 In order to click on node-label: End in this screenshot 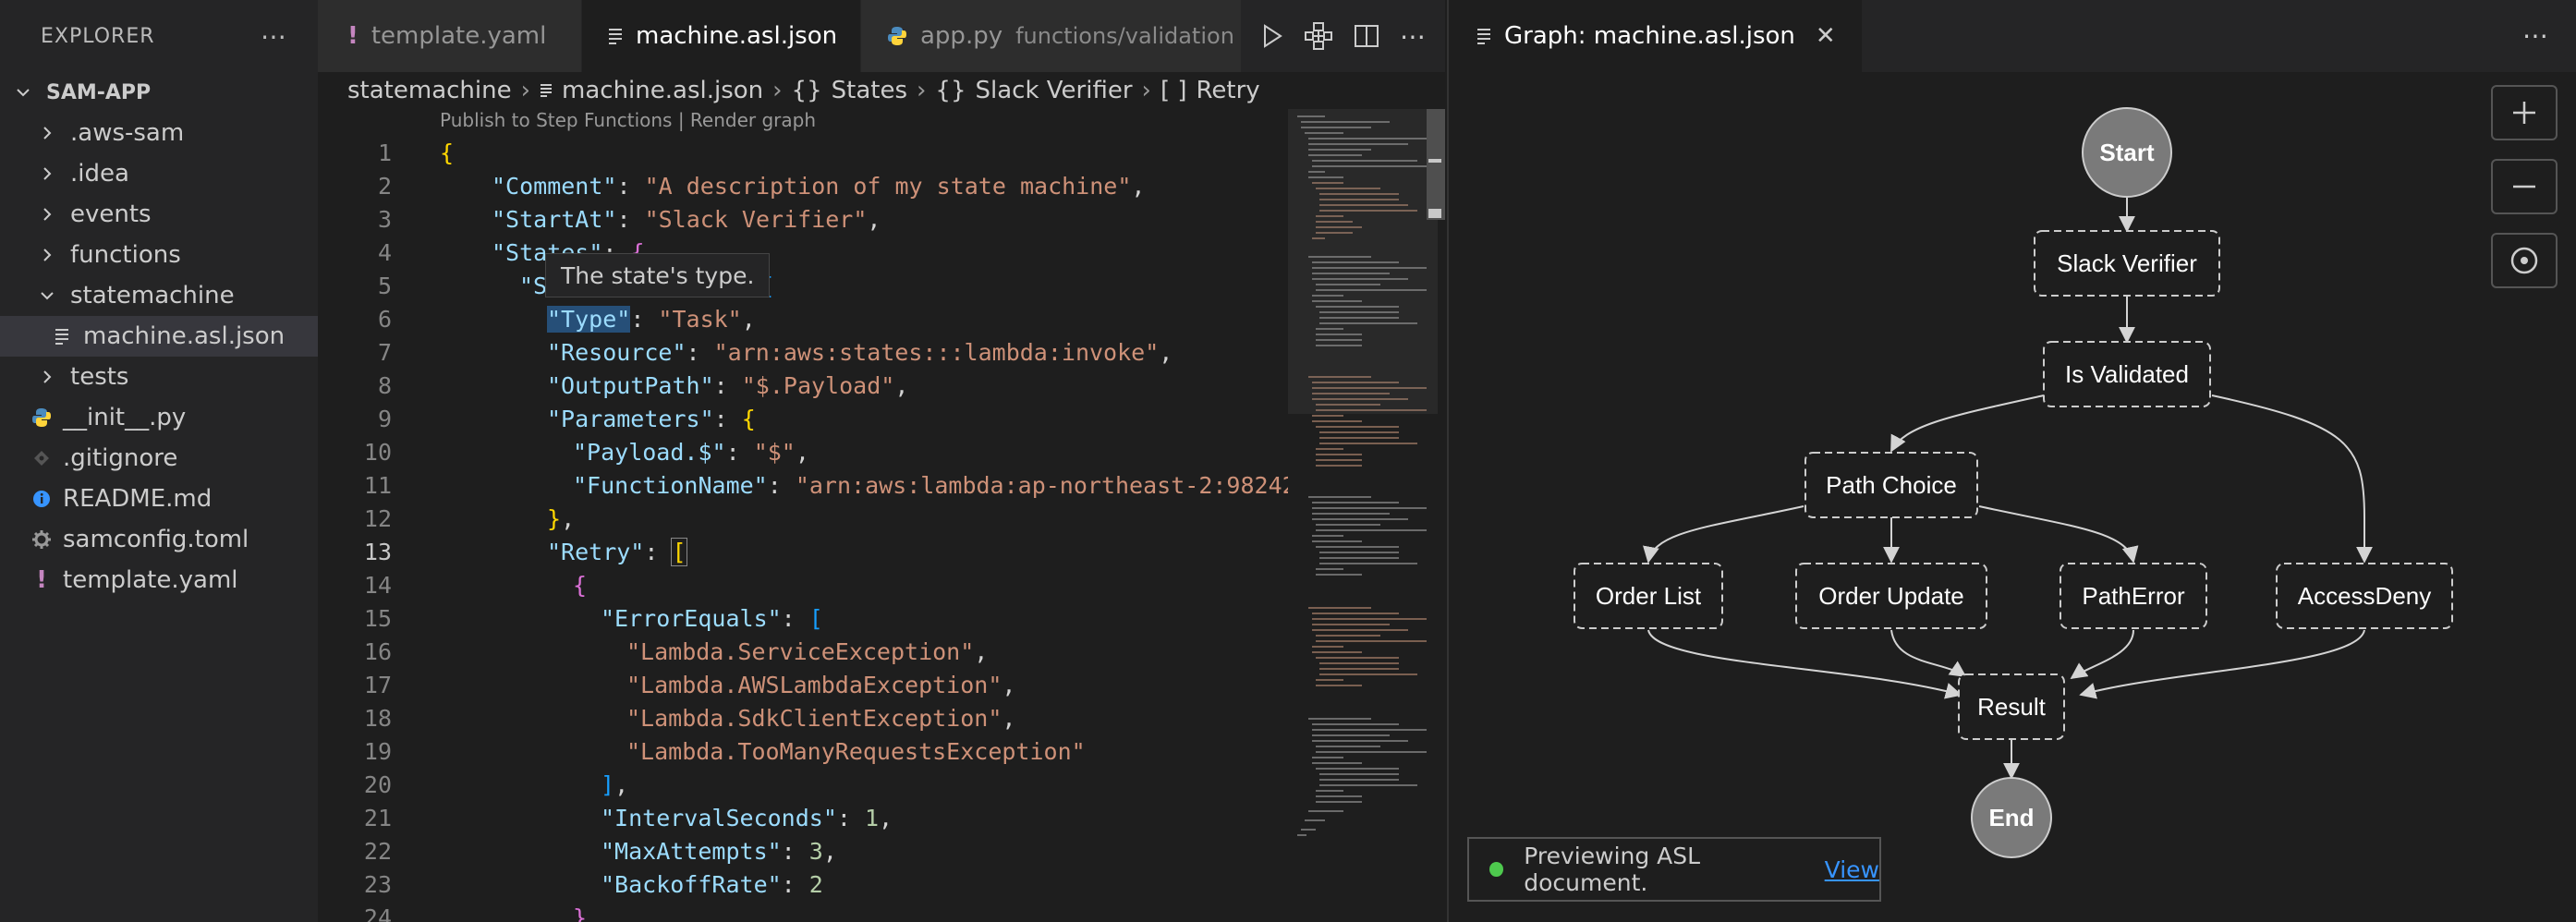, I will do `click(2011, 818)`.